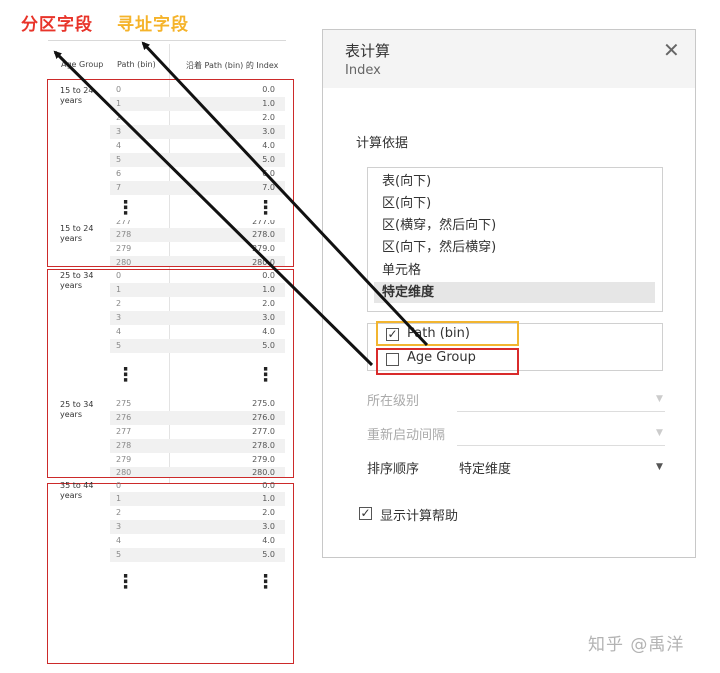 The height and width of the screenshot is (673, 720). I want to click on watermark: 知乎 @禹洋, so click(636, 645).